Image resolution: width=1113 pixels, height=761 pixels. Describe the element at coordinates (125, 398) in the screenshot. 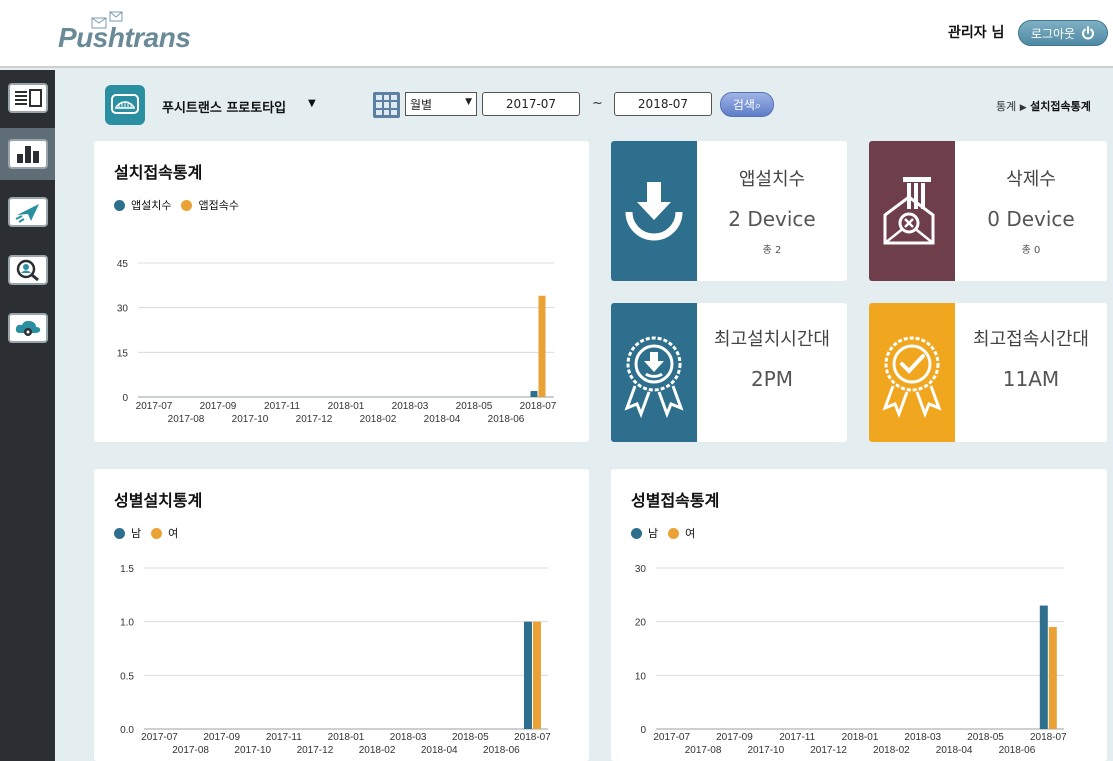

I see `y-tick-label: 0` at that location.